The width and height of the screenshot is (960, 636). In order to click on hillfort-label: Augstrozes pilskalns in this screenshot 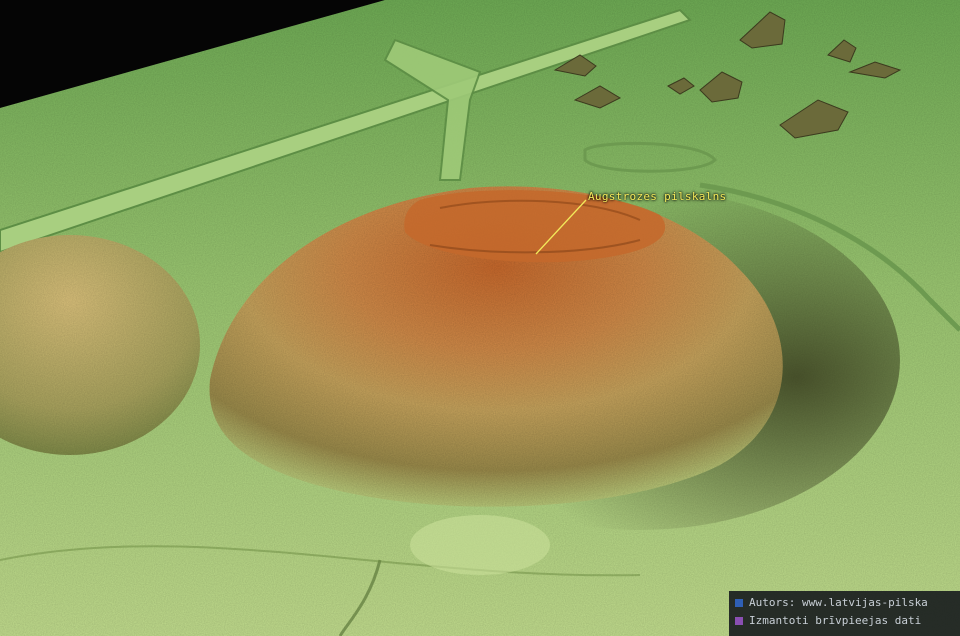, I will do `click(657, 196)`.